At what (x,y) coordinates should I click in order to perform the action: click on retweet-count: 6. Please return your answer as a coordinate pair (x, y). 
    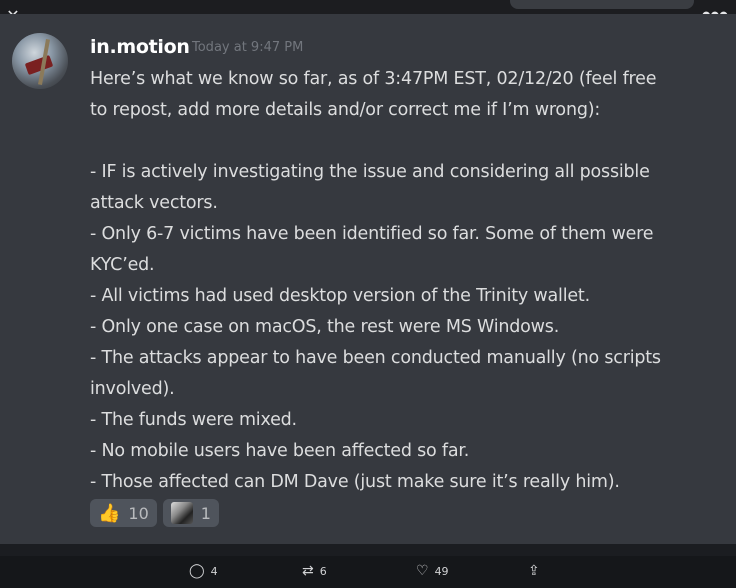
    Looking at the image, I should click on (323, 571).